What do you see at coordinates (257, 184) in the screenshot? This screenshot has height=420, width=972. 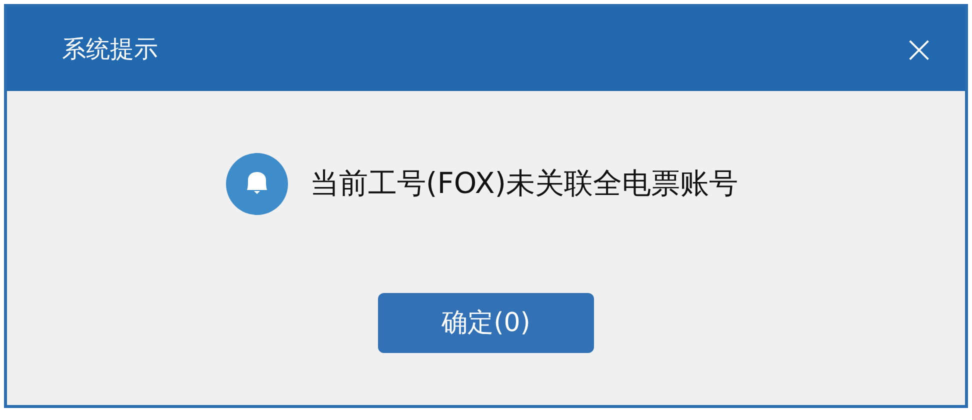 I see `bell-icon` at bounding box center [257, 184].